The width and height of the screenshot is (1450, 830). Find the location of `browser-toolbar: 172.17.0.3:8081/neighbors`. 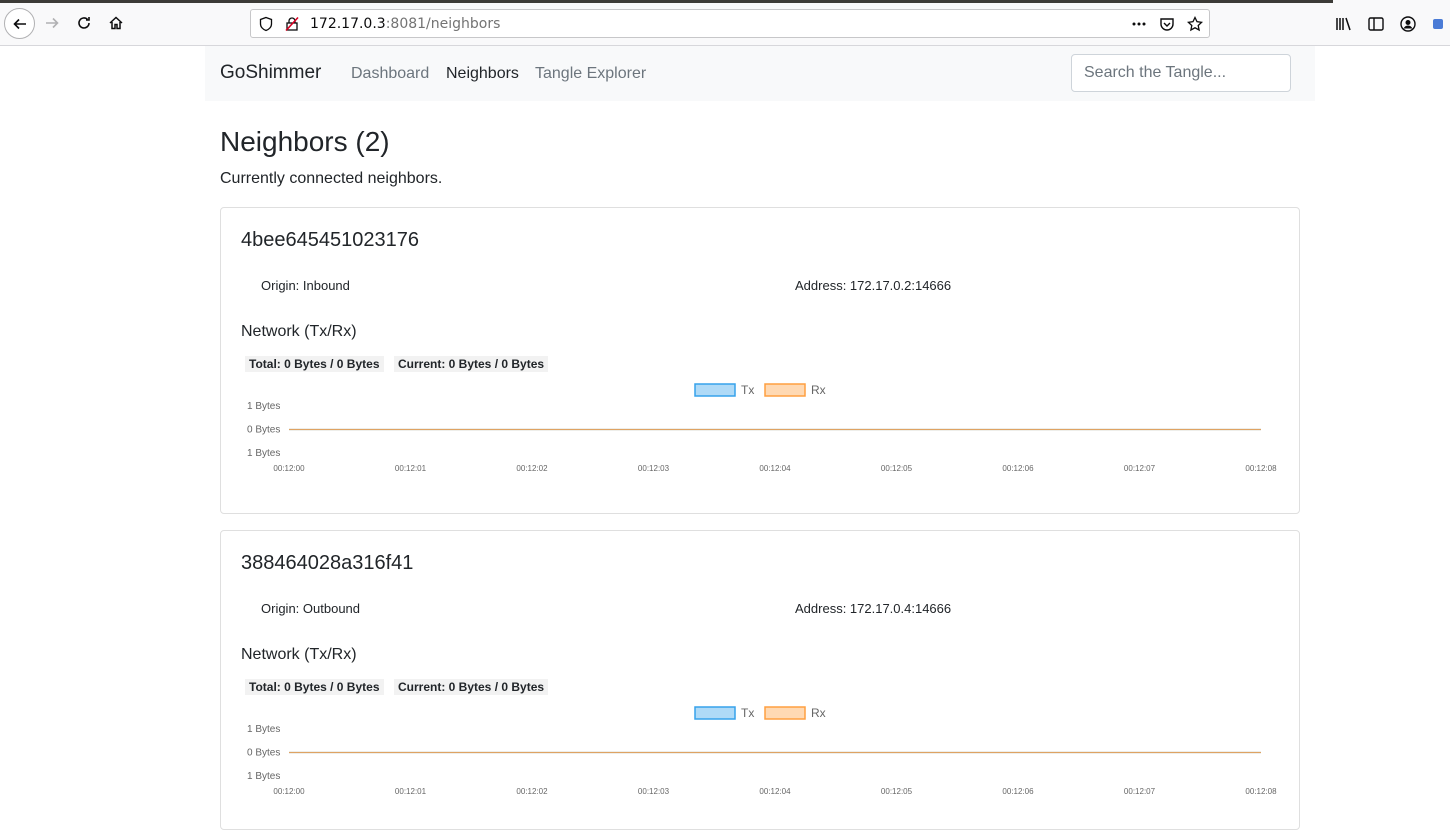

browser-toolbar: 172.17.0.3:8081/neighbors is located at coordinates (725, 23).